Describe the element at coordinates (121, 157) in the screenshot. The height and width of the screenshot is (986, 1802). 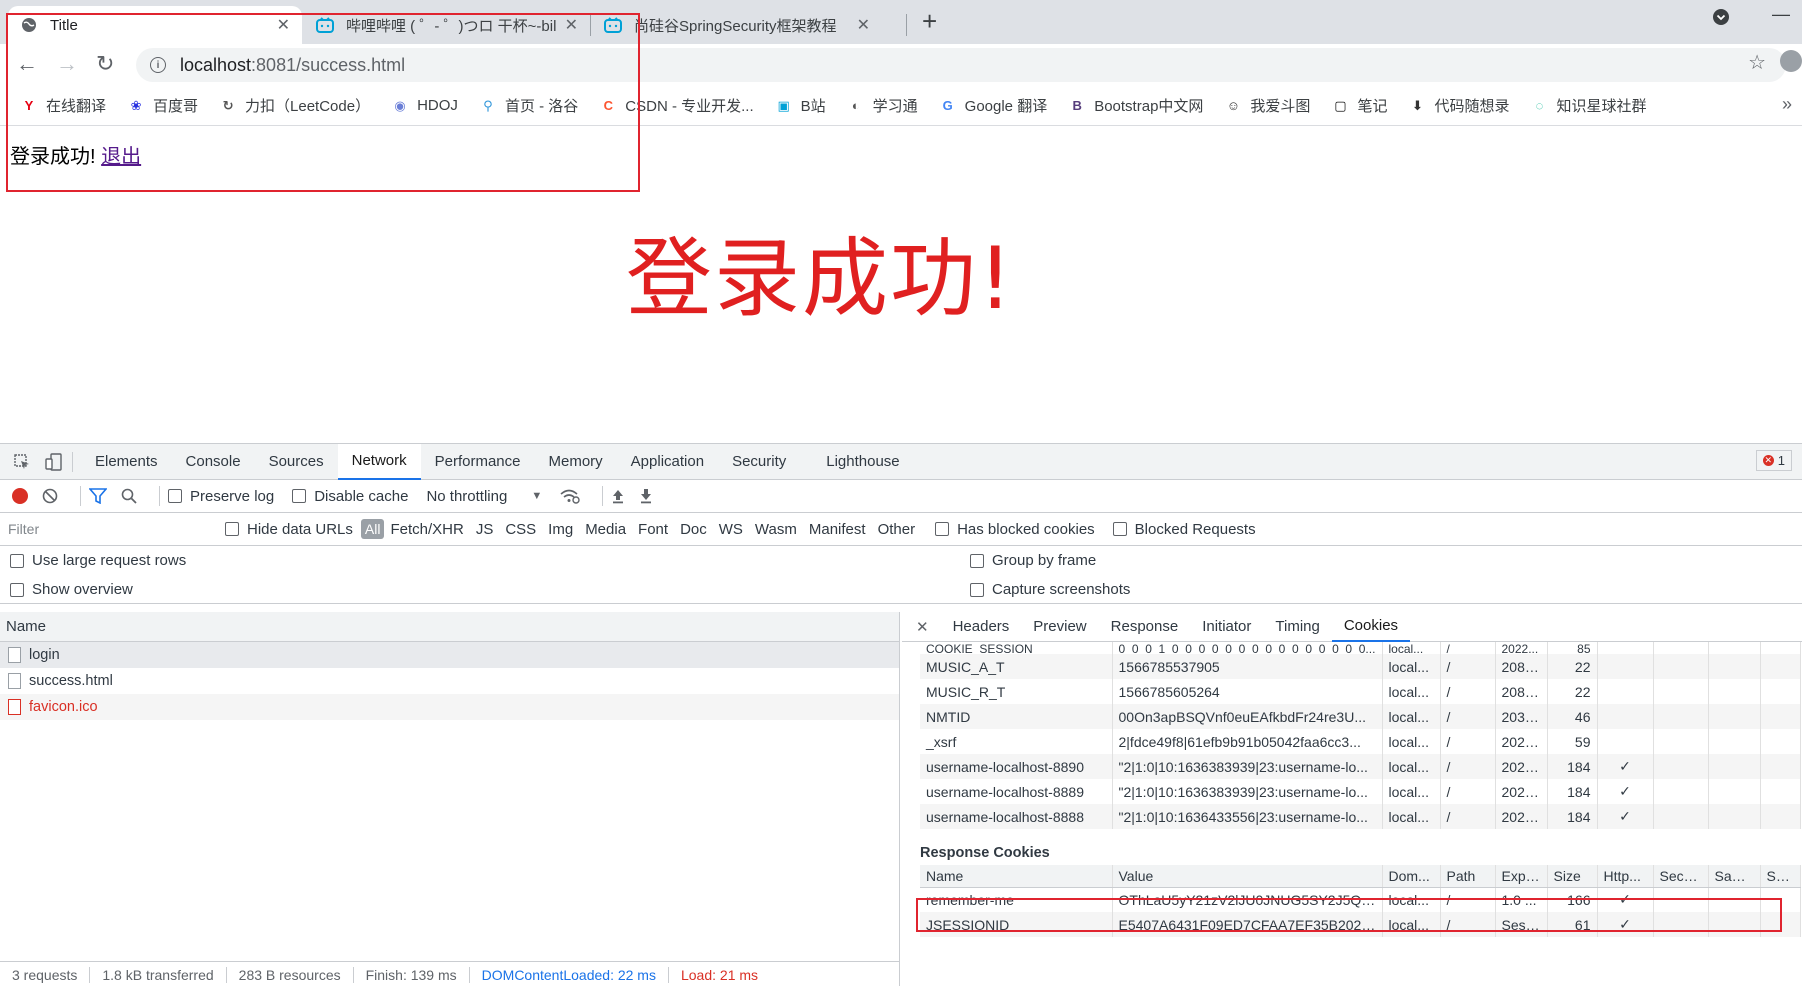
I see `logout-link: 退出` at that location.